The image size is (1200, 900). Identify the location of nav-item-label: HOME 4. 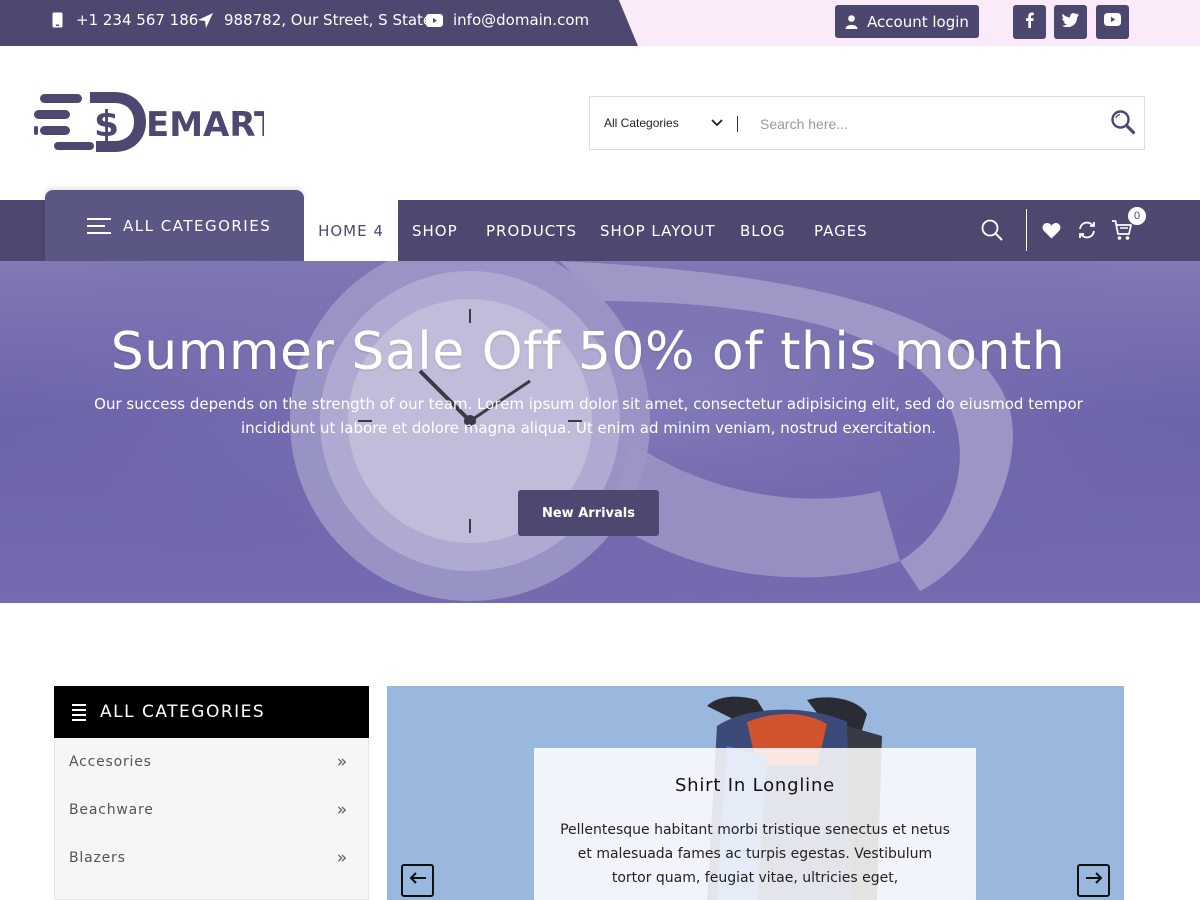
(351, 230).